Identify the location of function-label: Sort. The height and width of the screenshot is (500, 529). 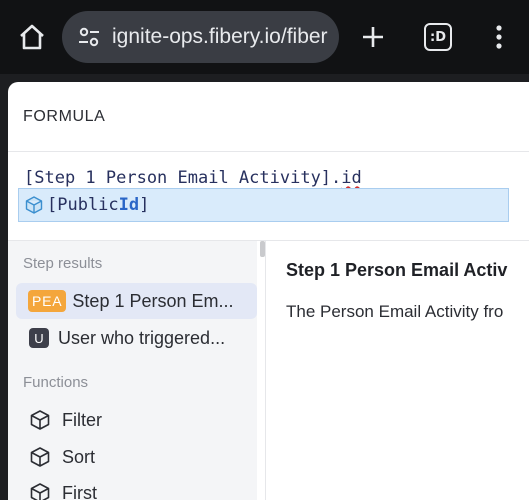
(79, 456).